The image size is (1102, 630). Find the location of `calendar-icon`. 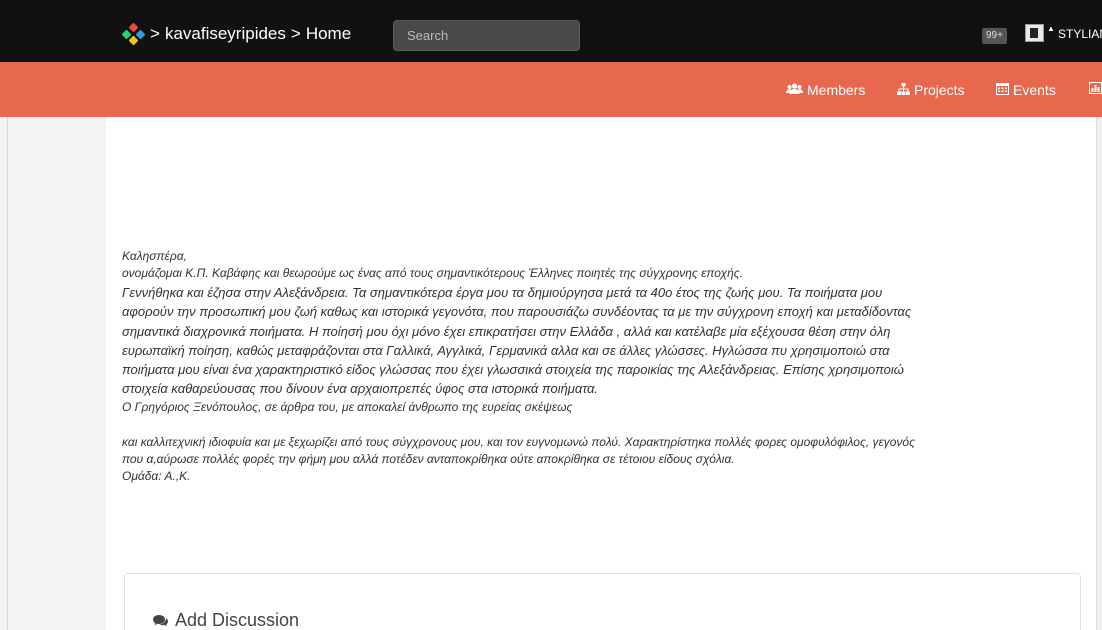

calendar-icon is located at coordinates (1002, 90).